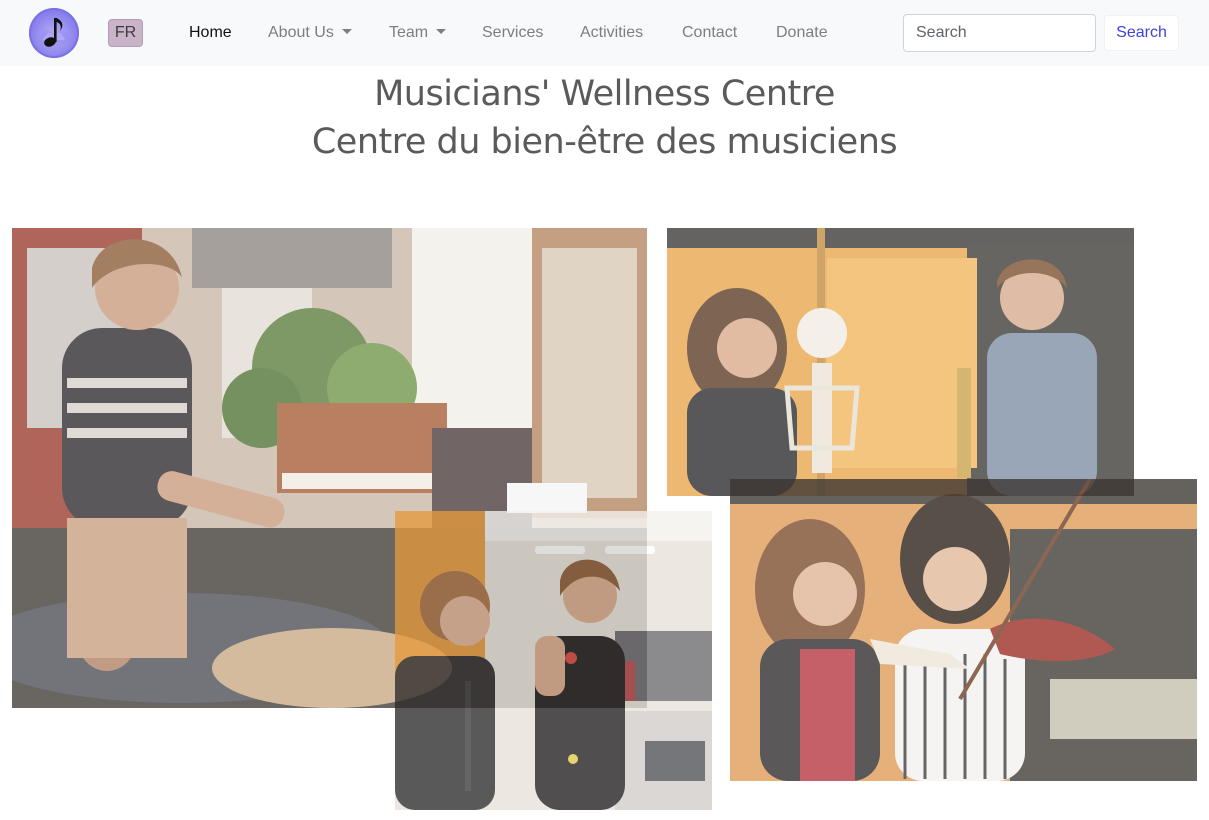 Image resolution: width=1209 pixels, height=820 pixels. I want to click on language-toggle-button: FR, so click(125, 33).